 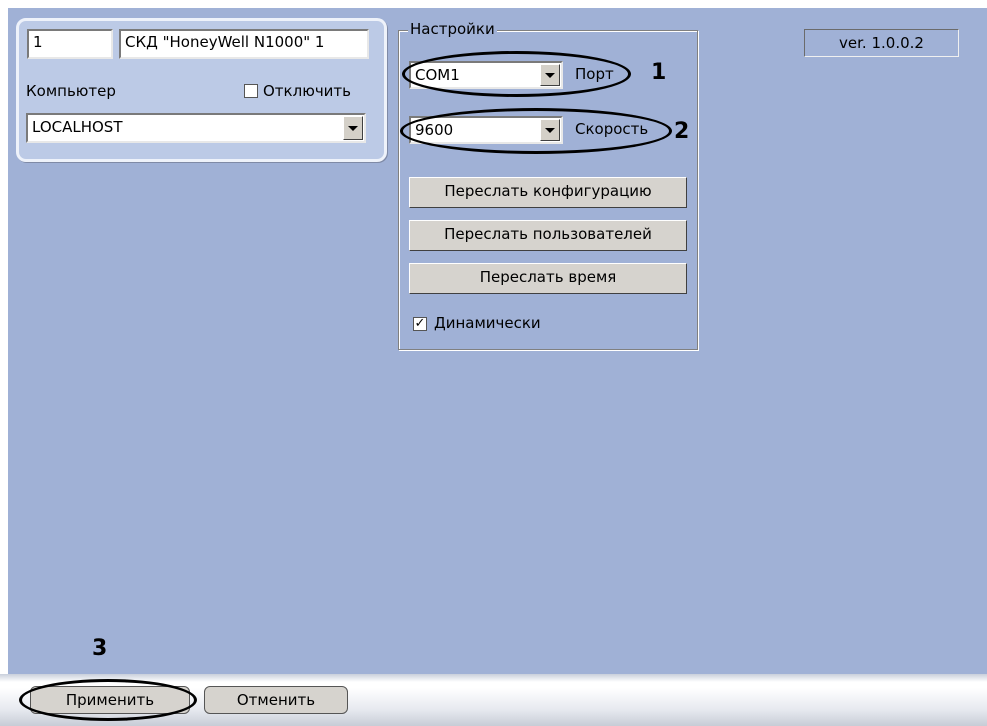 I want to click on annotation-number-1: 1, so click(x=659, y=72).